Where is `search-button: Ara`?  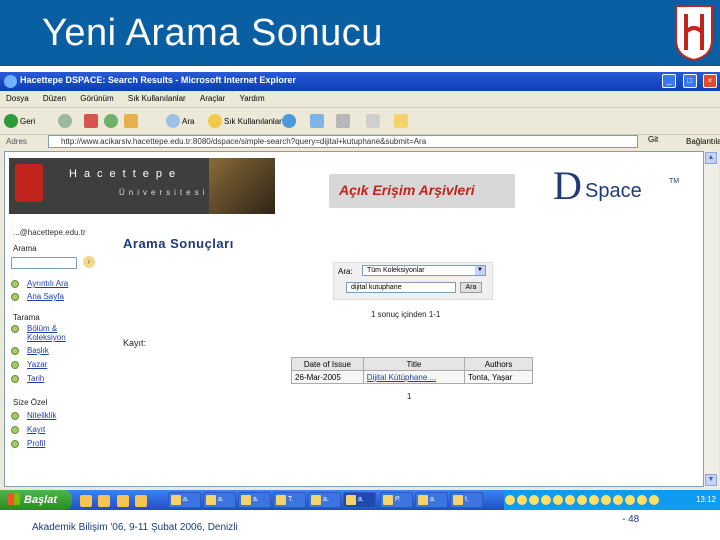
search-button: Ara is located at coordinates (180, 121).